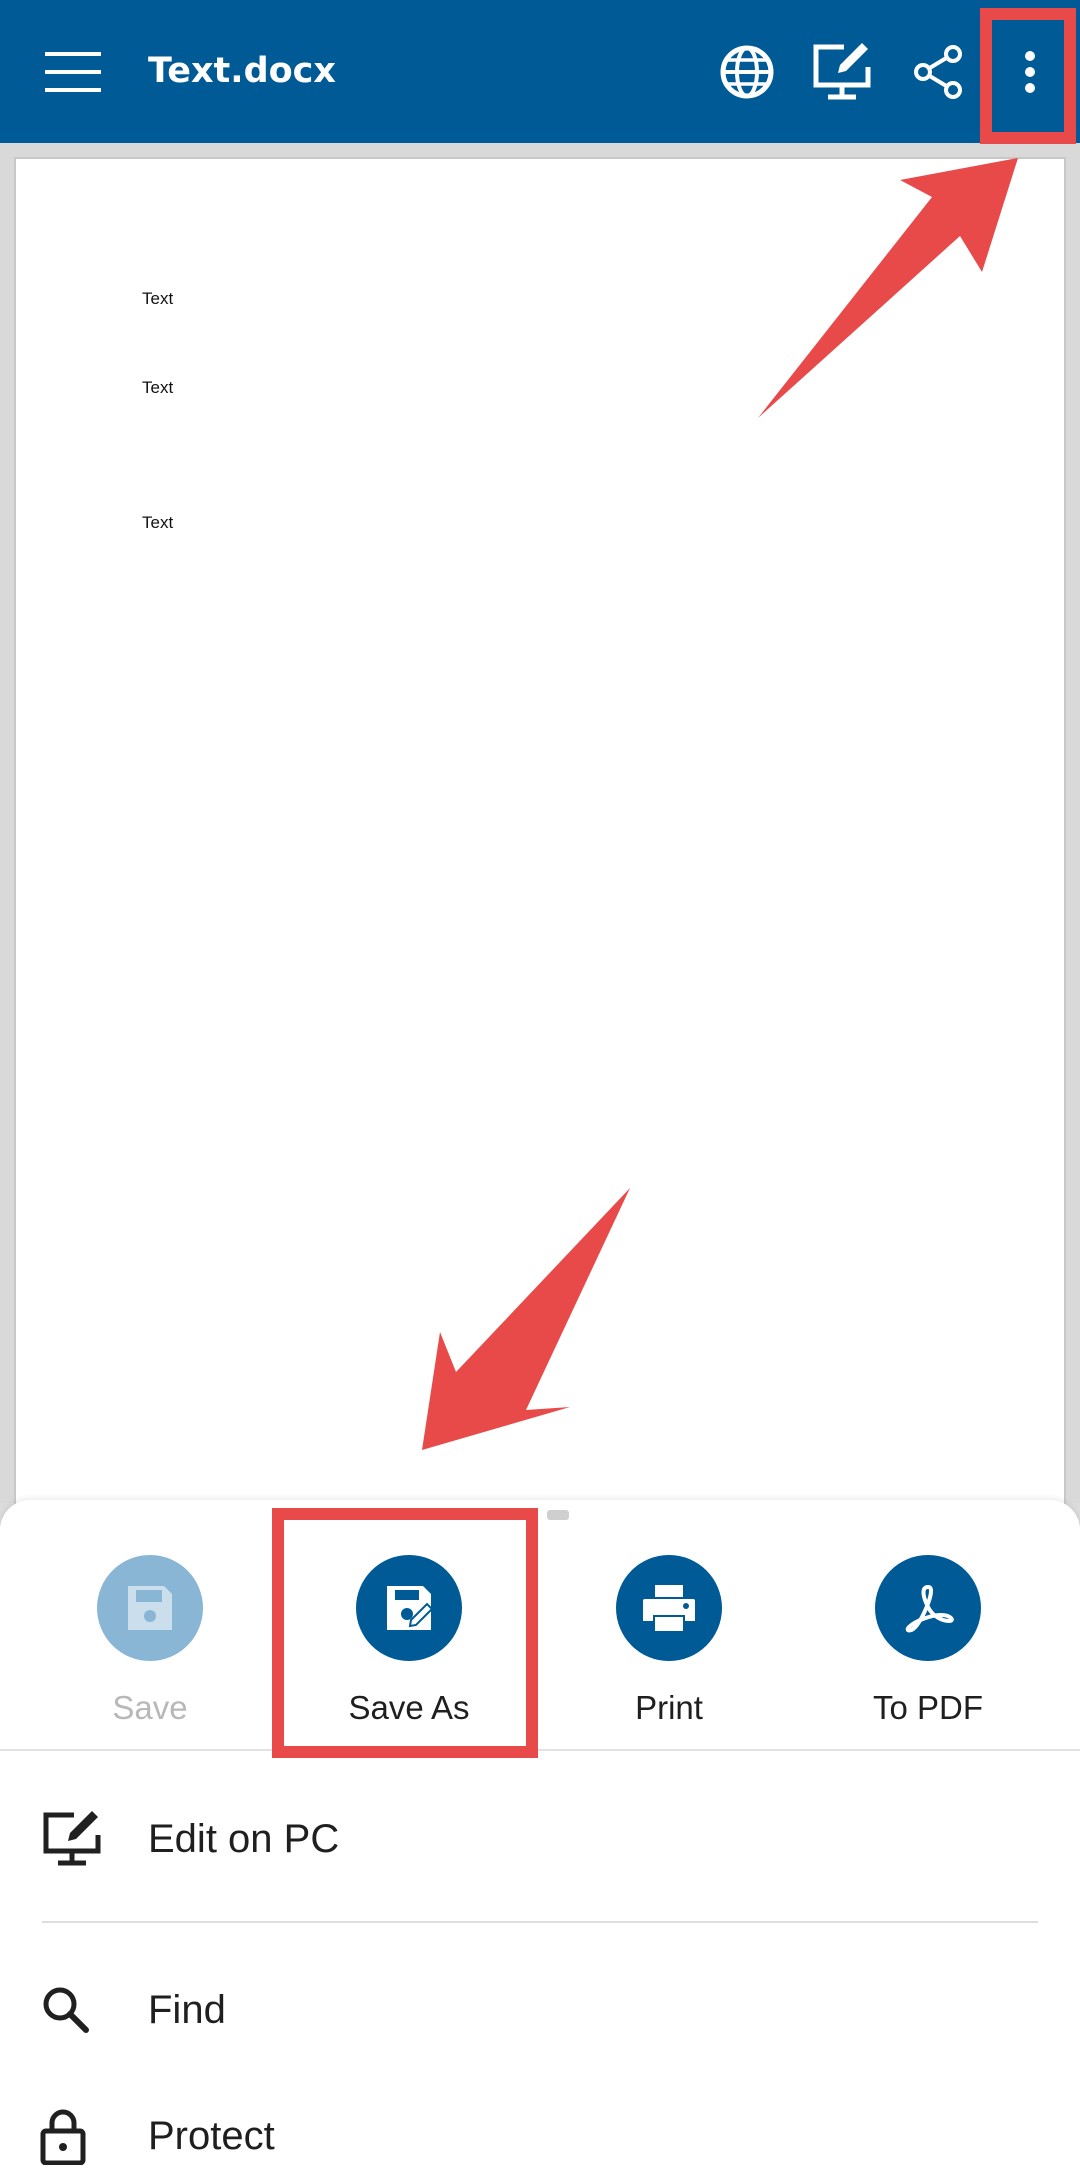 The height and width of the screenshot is (2181, 1080). What do you see at coordinates (540, 71) in the screenshot?
I see `app-bar: Text.docx` at bounding box center [540, 71].